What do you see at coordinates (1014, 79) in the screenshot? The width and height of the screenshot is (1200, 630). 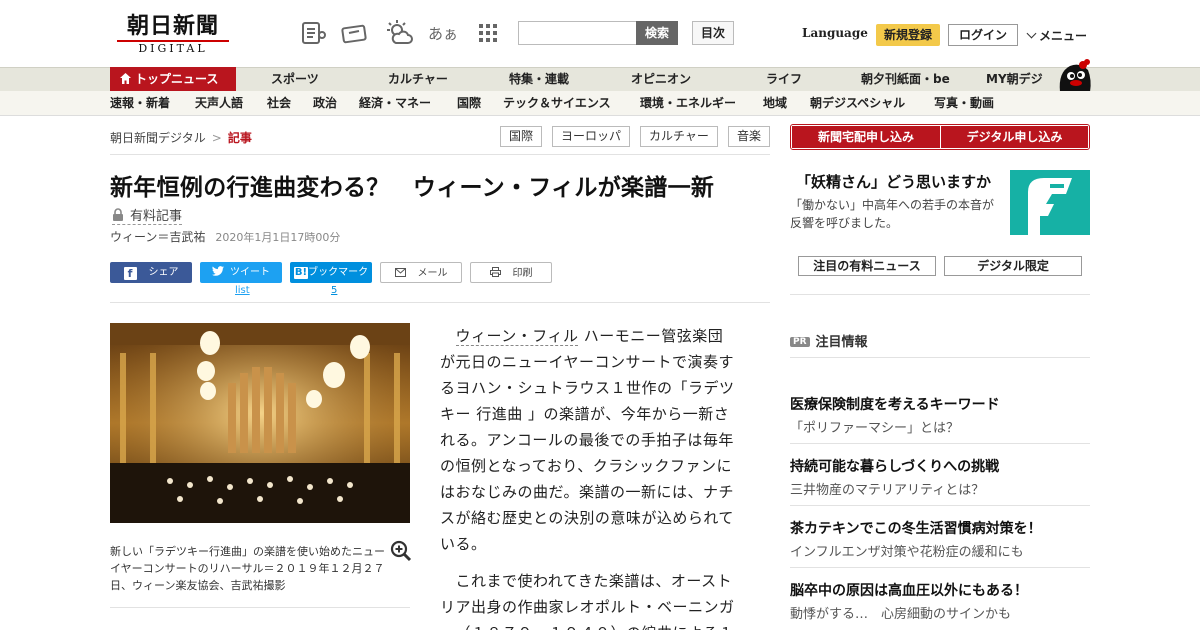 I see `nav-my-asadigi: MY朝デジ` at bounding box center [1014, 79].